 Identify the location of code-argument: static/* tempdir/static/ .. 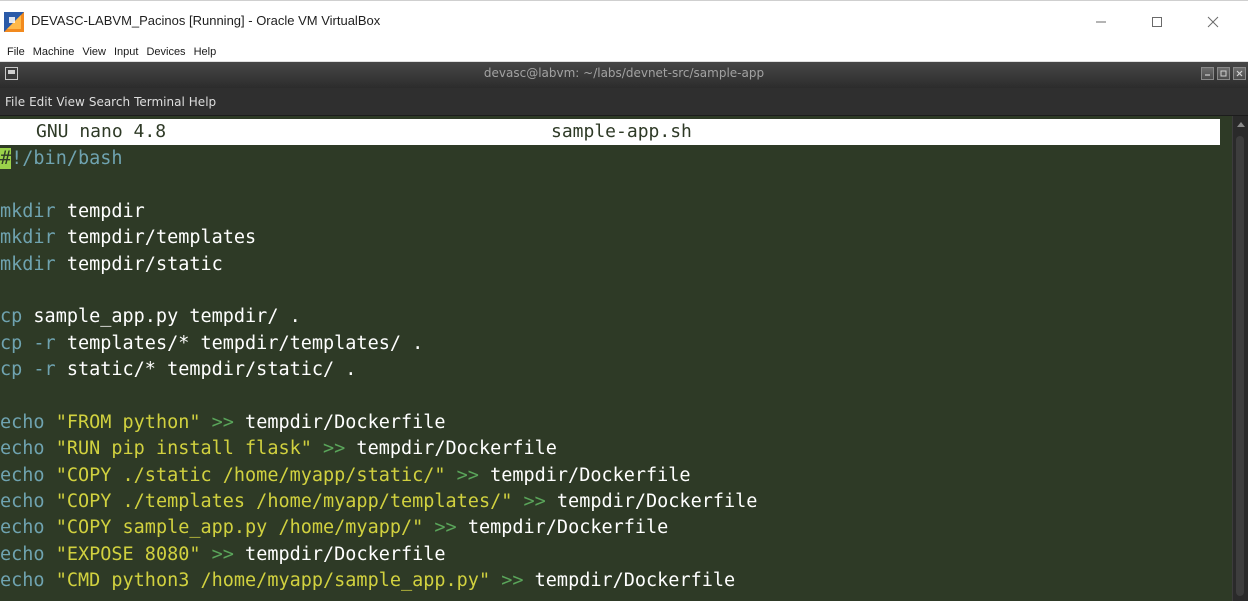
(206, 370).